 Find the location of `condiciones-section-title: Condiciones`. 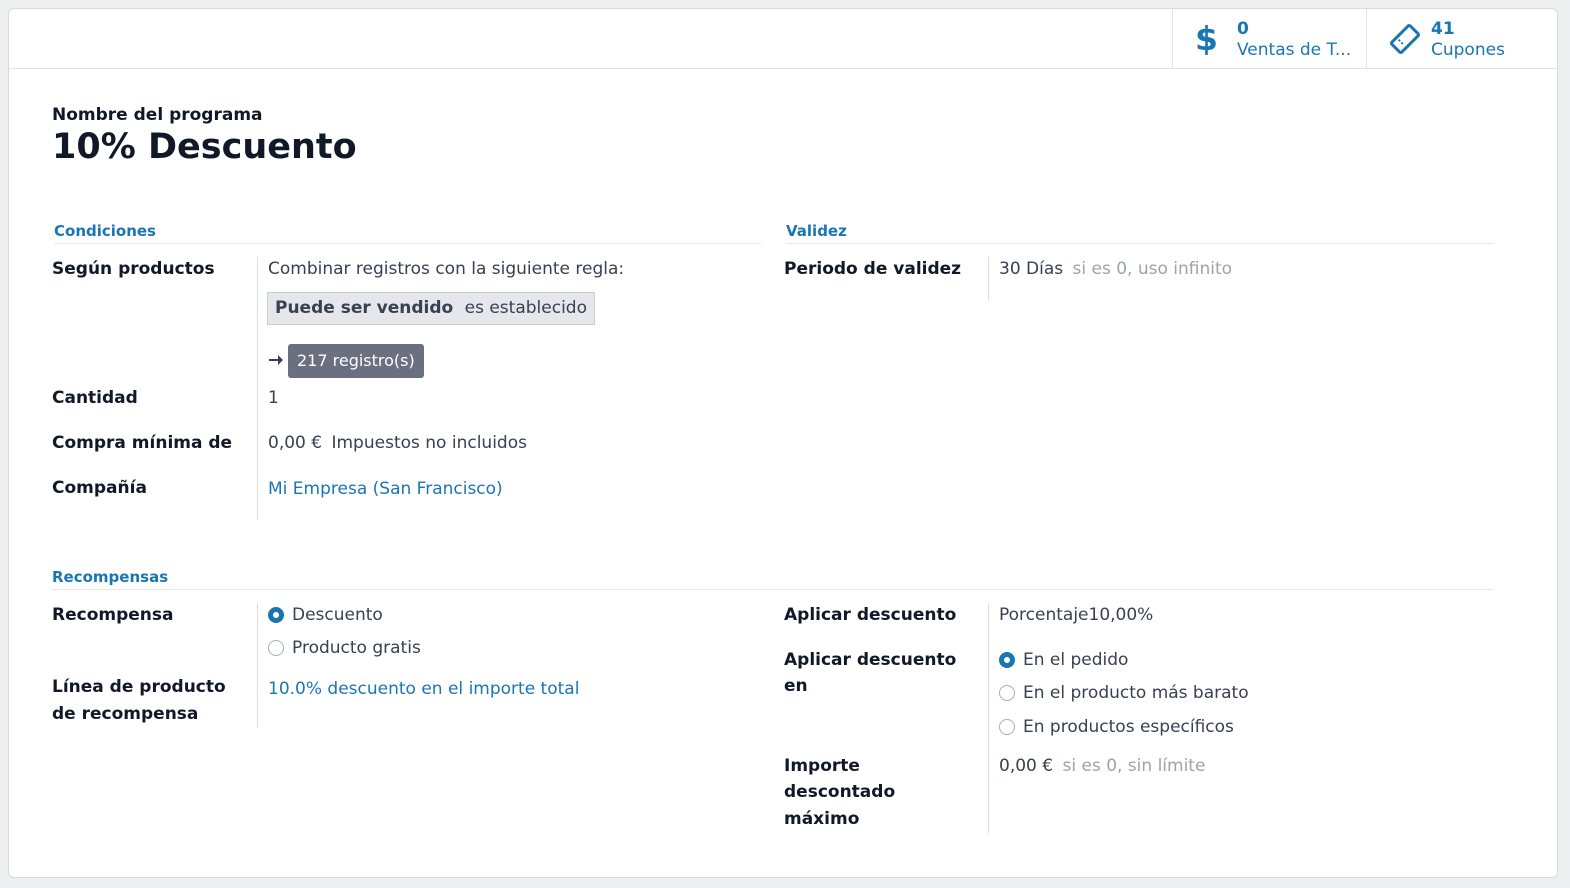

condiciones-section-title: Condiciones is located at coordinates (105, 231).